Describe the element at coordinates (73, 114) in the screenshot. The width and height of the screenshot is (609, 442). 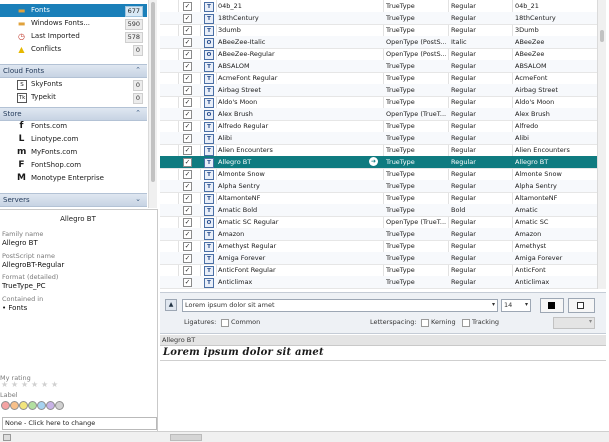
I see `store-header: Store ⌃` at that location.